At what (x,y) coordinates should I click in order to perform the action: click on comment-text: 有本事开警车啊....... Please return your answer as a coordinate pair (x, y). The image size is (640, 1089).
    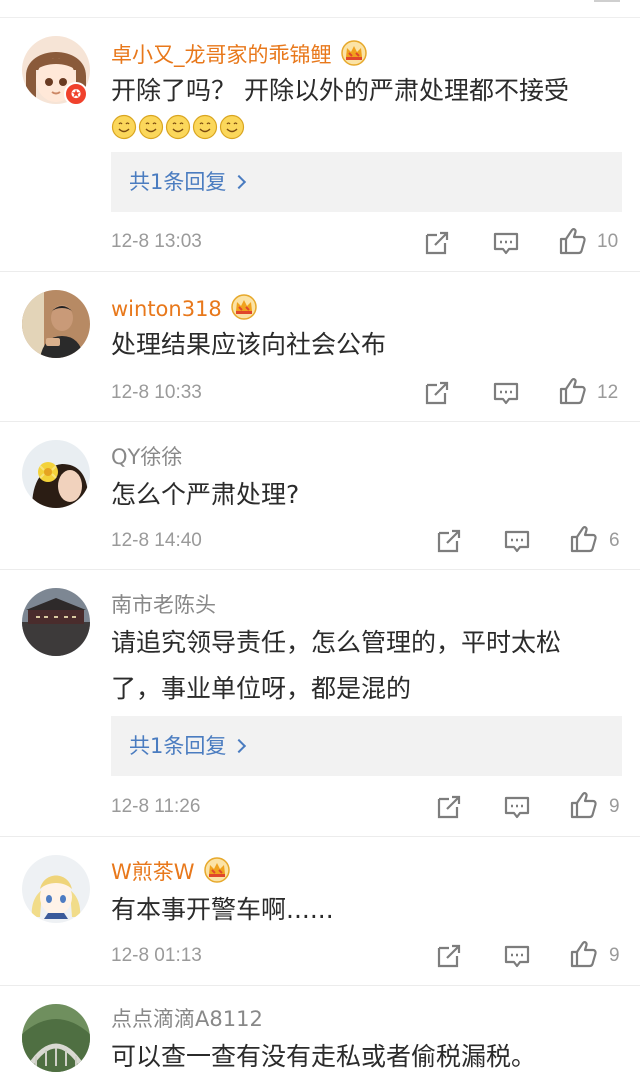
    Looking at the image, I should click on (222, 909).